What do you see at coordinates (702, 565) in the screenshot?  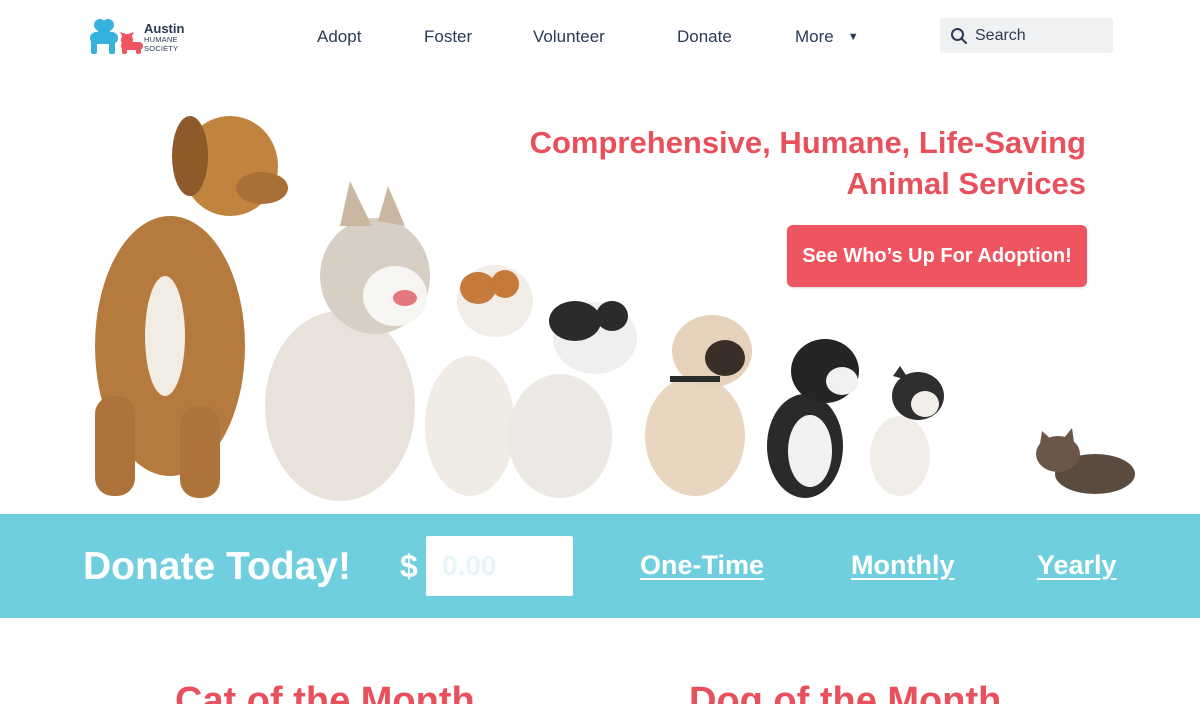 I see `one-time-link: One-Time` at bounding box center [702, 565].